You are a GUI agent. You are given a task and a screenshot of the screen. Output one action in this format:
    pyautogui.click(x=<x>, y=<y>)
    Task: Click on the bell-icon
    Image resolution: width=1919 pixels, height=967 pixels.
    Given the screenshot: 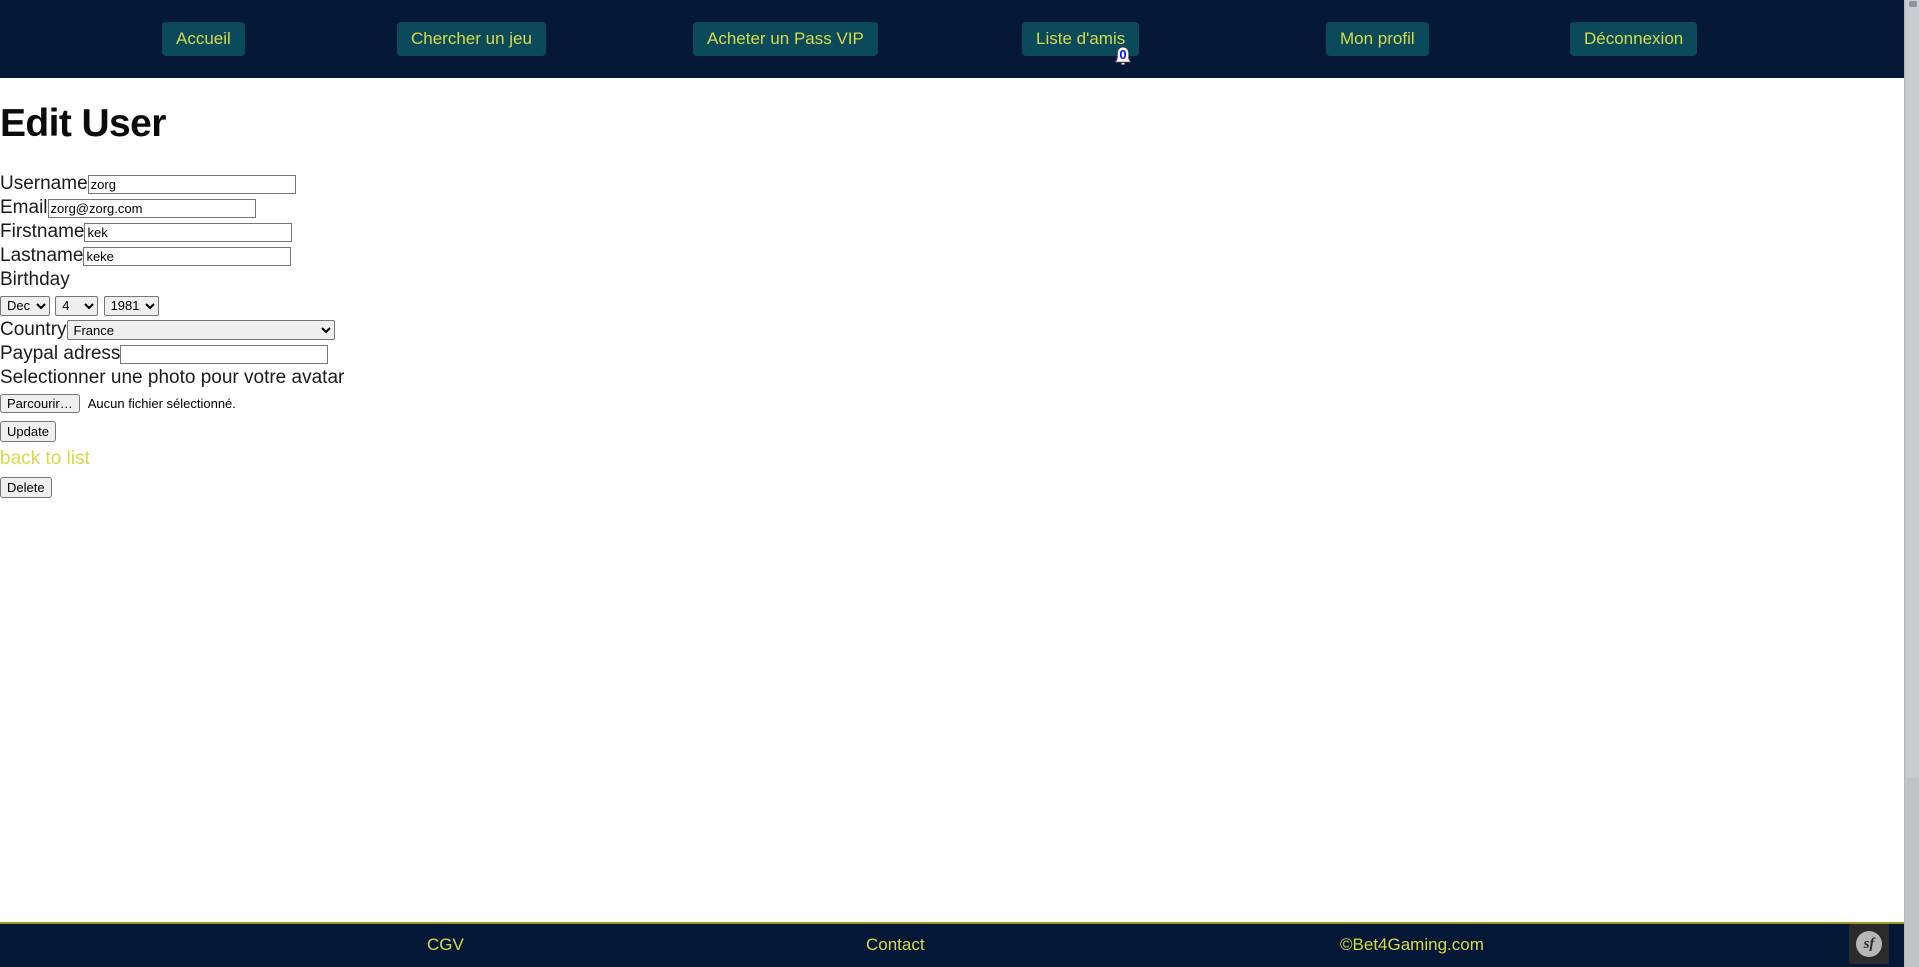 What is the action you would take?
    pyautogui.click(x=1123, y=57)
    